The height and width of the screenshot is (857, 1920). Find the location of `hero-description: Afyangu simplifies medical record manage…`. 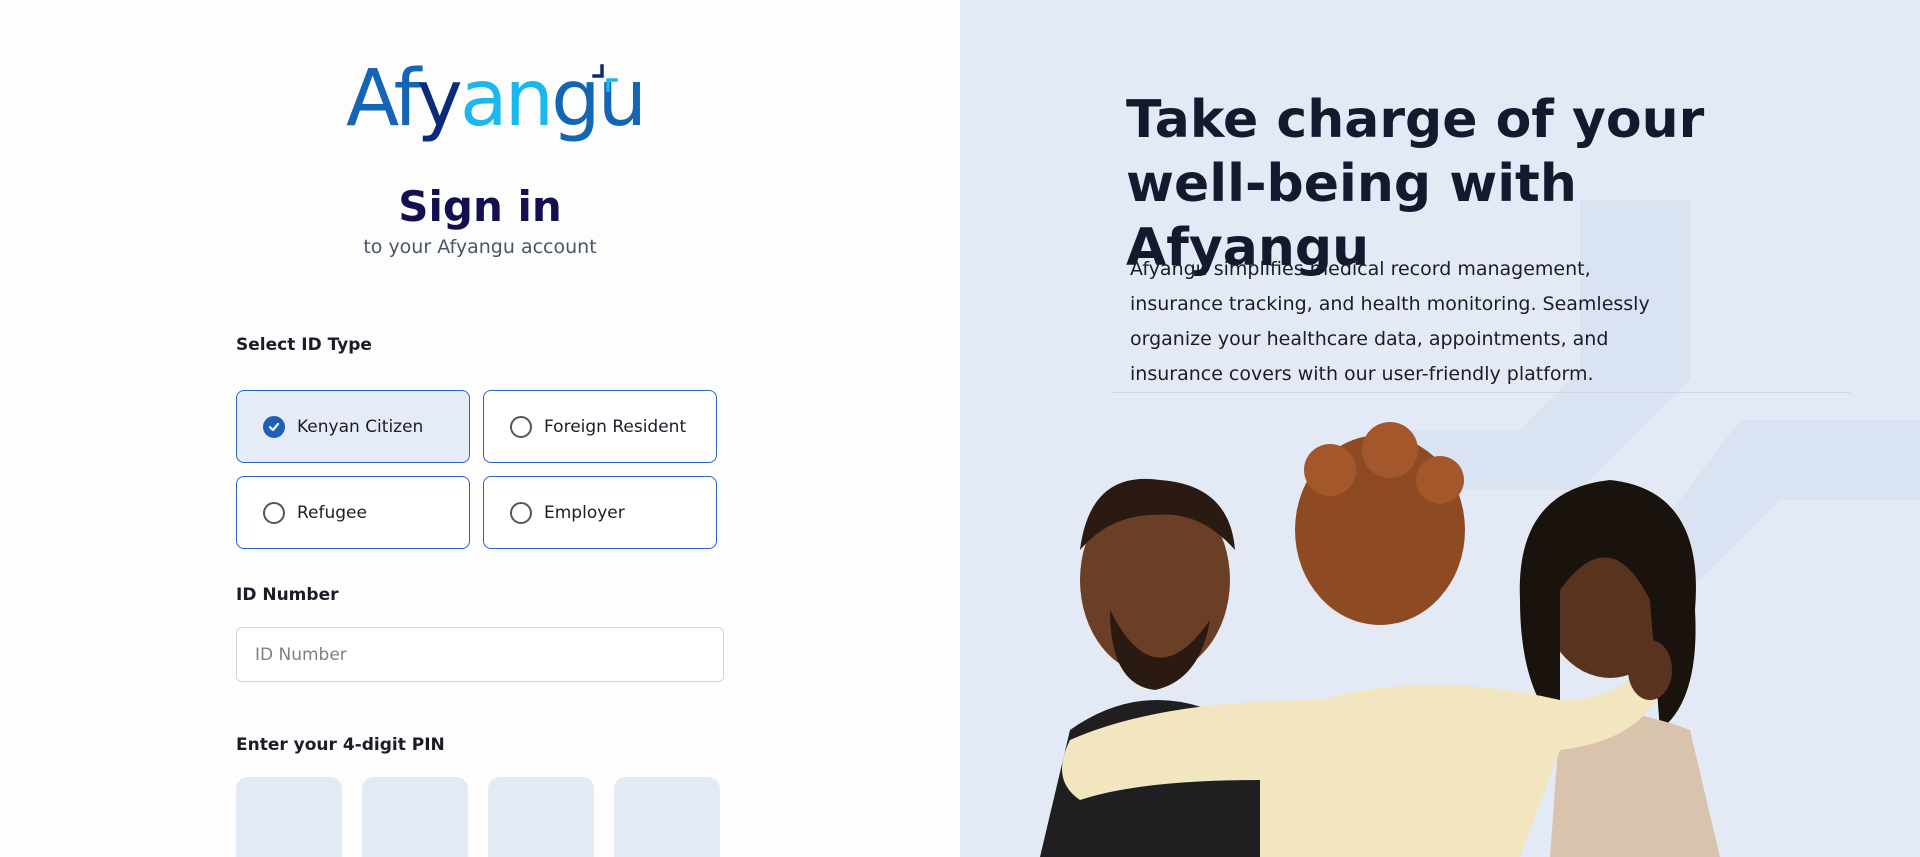

hero-description: Afyangu simplifies medical record manage… is located at coordinates (1390, 321).